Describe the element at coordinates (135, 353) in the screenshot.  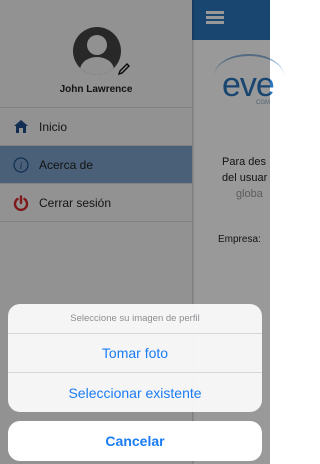
I see `take-photo-button: Tomar foto` at that location.